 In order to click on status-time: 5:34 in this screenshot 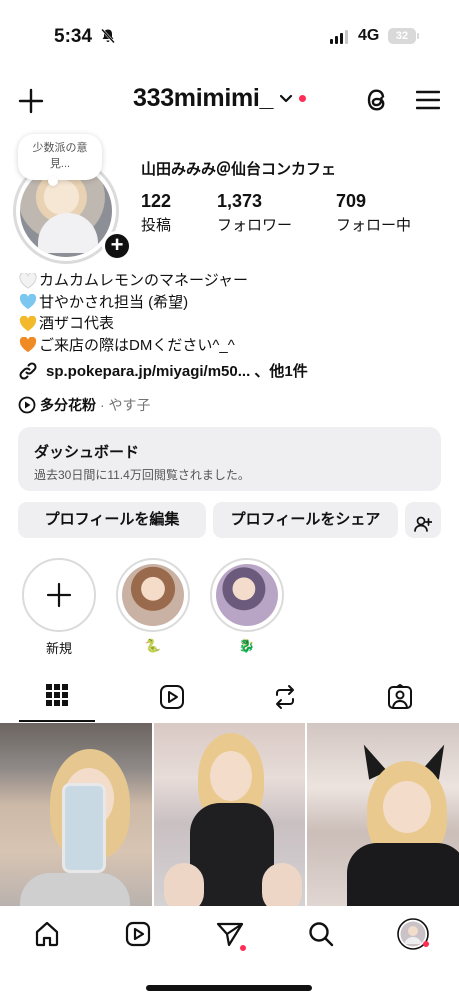, I will do `click(73, 36)`.